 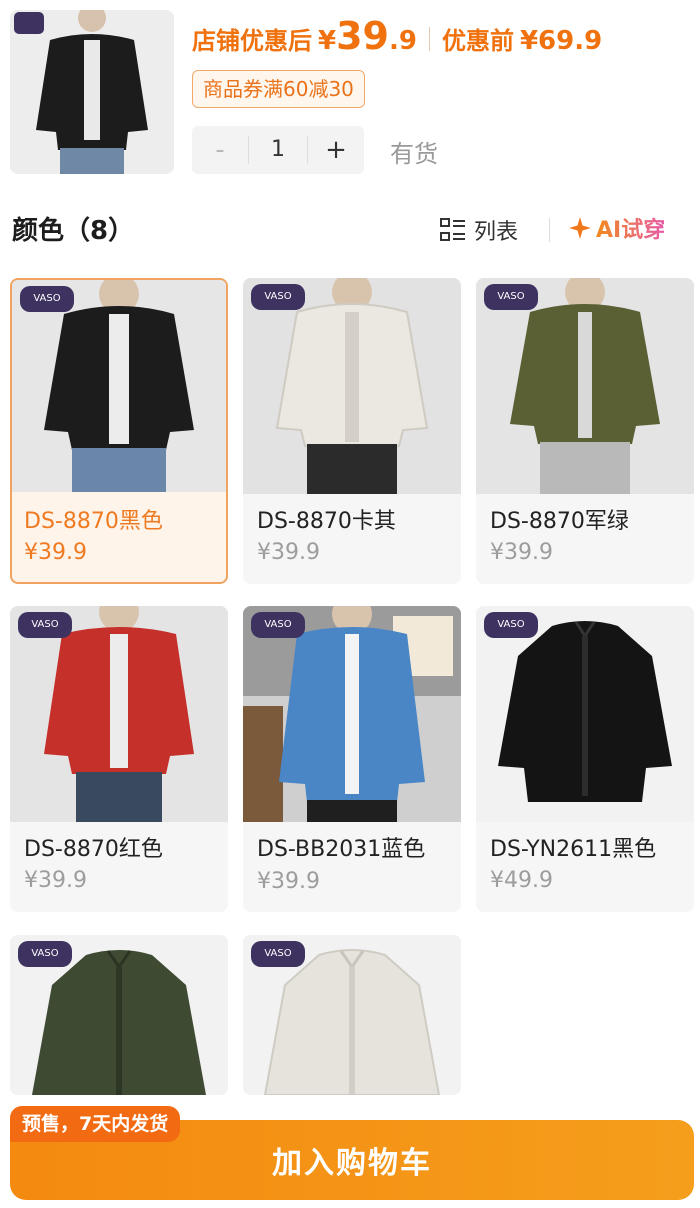 What do you see at coordinates (352, 1163) in the screenshot?
I see `add-to-cart-label: 加入购物车` at bounding box center [352, 1163].